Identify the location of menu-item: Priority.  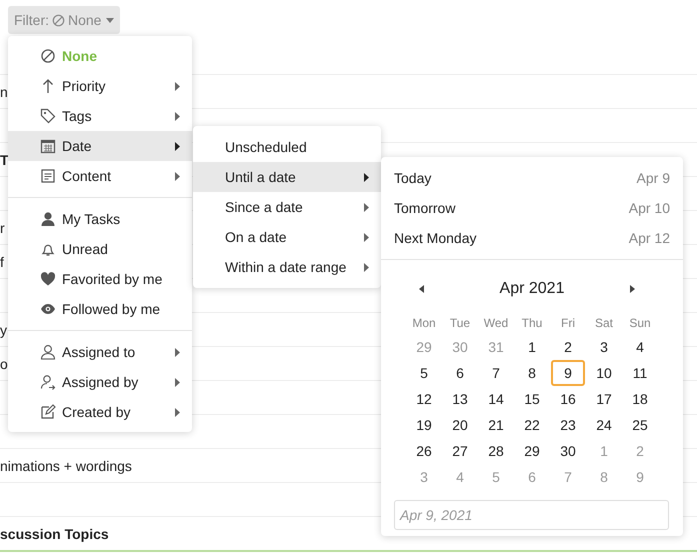
(100, 86).